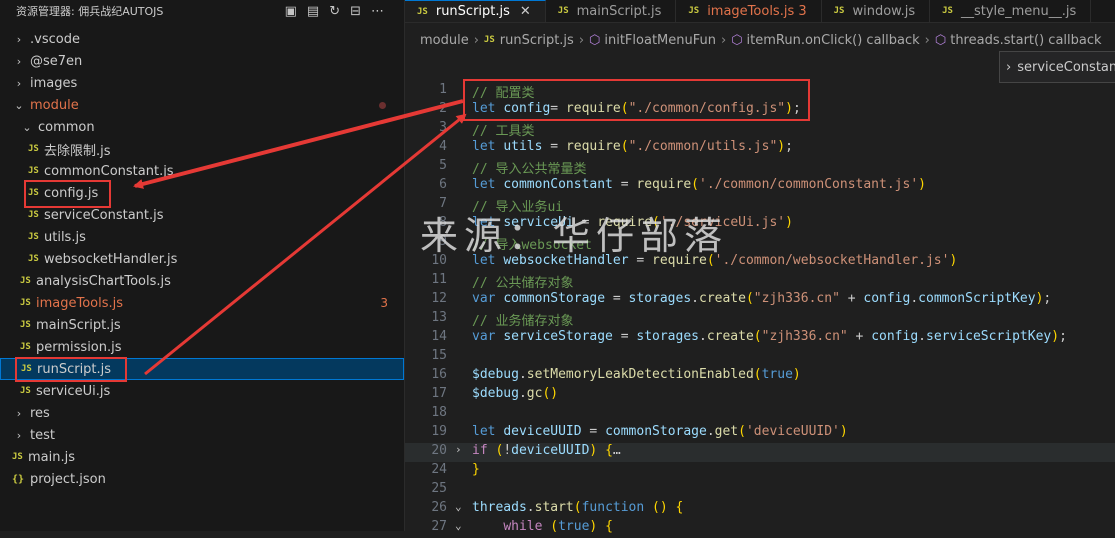  I want to click on code-line: 18, so click(760, 414).